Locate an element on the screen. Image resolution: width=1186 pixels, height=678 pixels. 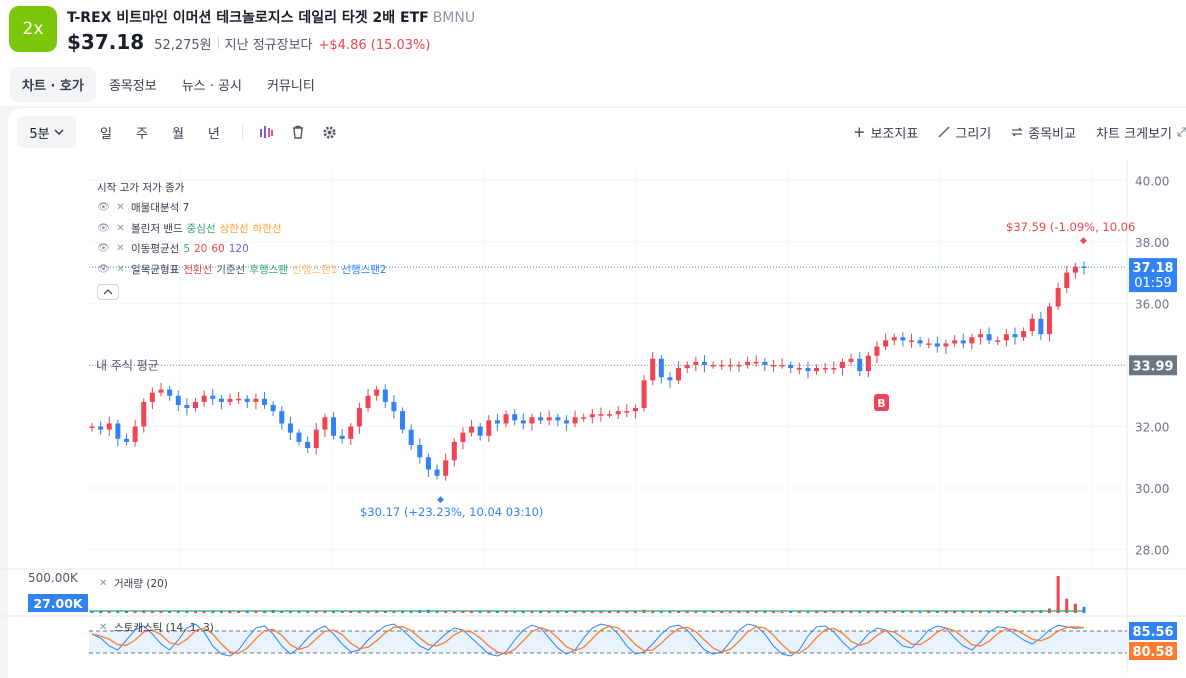
tab-community: 커뮤니티 is located at coordinates (291, 84).